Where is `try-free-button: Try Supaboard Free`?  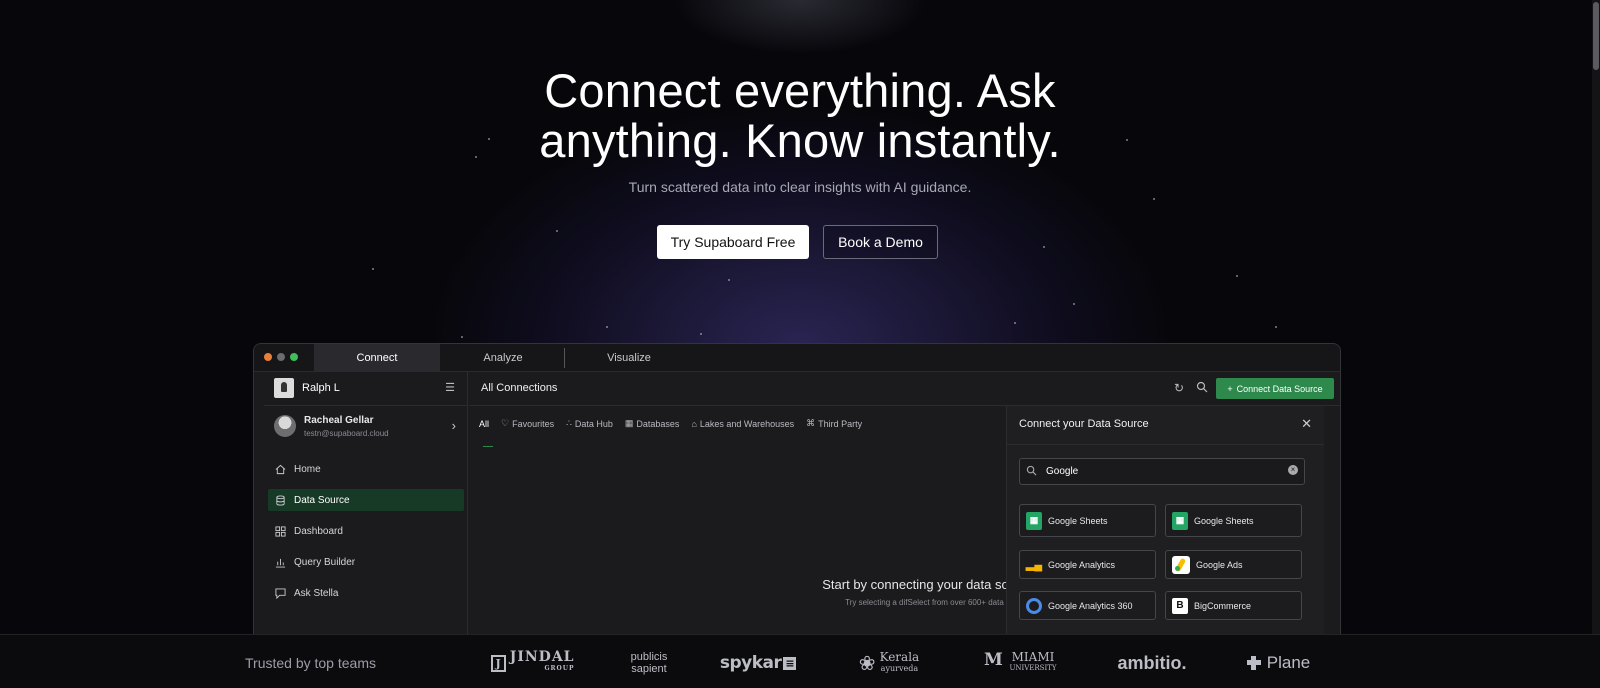
try-free-button: Try Supaboard Free is located at coordinates (733, 242).